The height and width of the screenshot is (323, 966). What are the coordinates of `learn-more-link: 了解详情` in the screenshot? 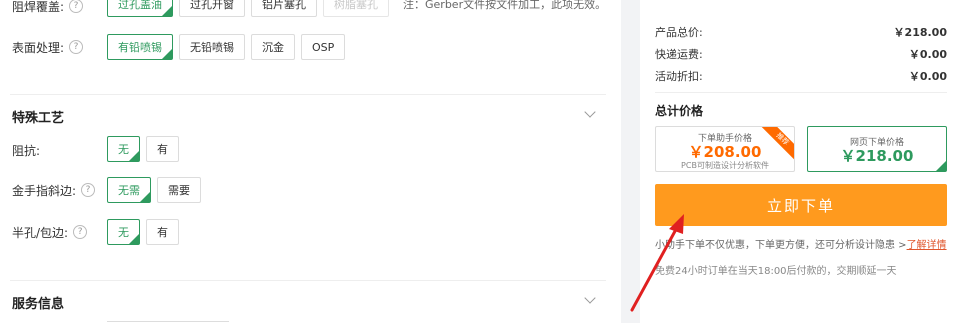 It's located at (927, 245).